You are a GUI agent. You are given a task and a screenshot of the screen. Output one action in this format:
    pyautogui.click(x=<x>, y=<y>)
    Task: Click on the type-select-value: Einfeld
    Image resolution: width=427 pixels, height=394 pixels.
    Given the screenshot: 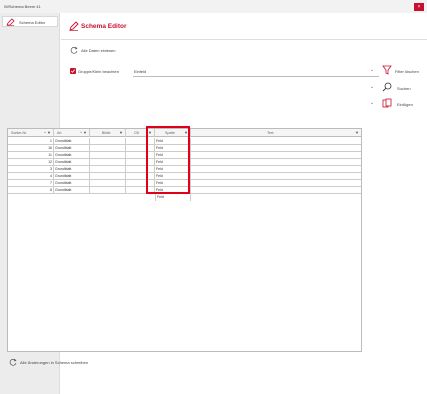 What is the action you would take?
    pyautogui.click(x=140, y=71)
    